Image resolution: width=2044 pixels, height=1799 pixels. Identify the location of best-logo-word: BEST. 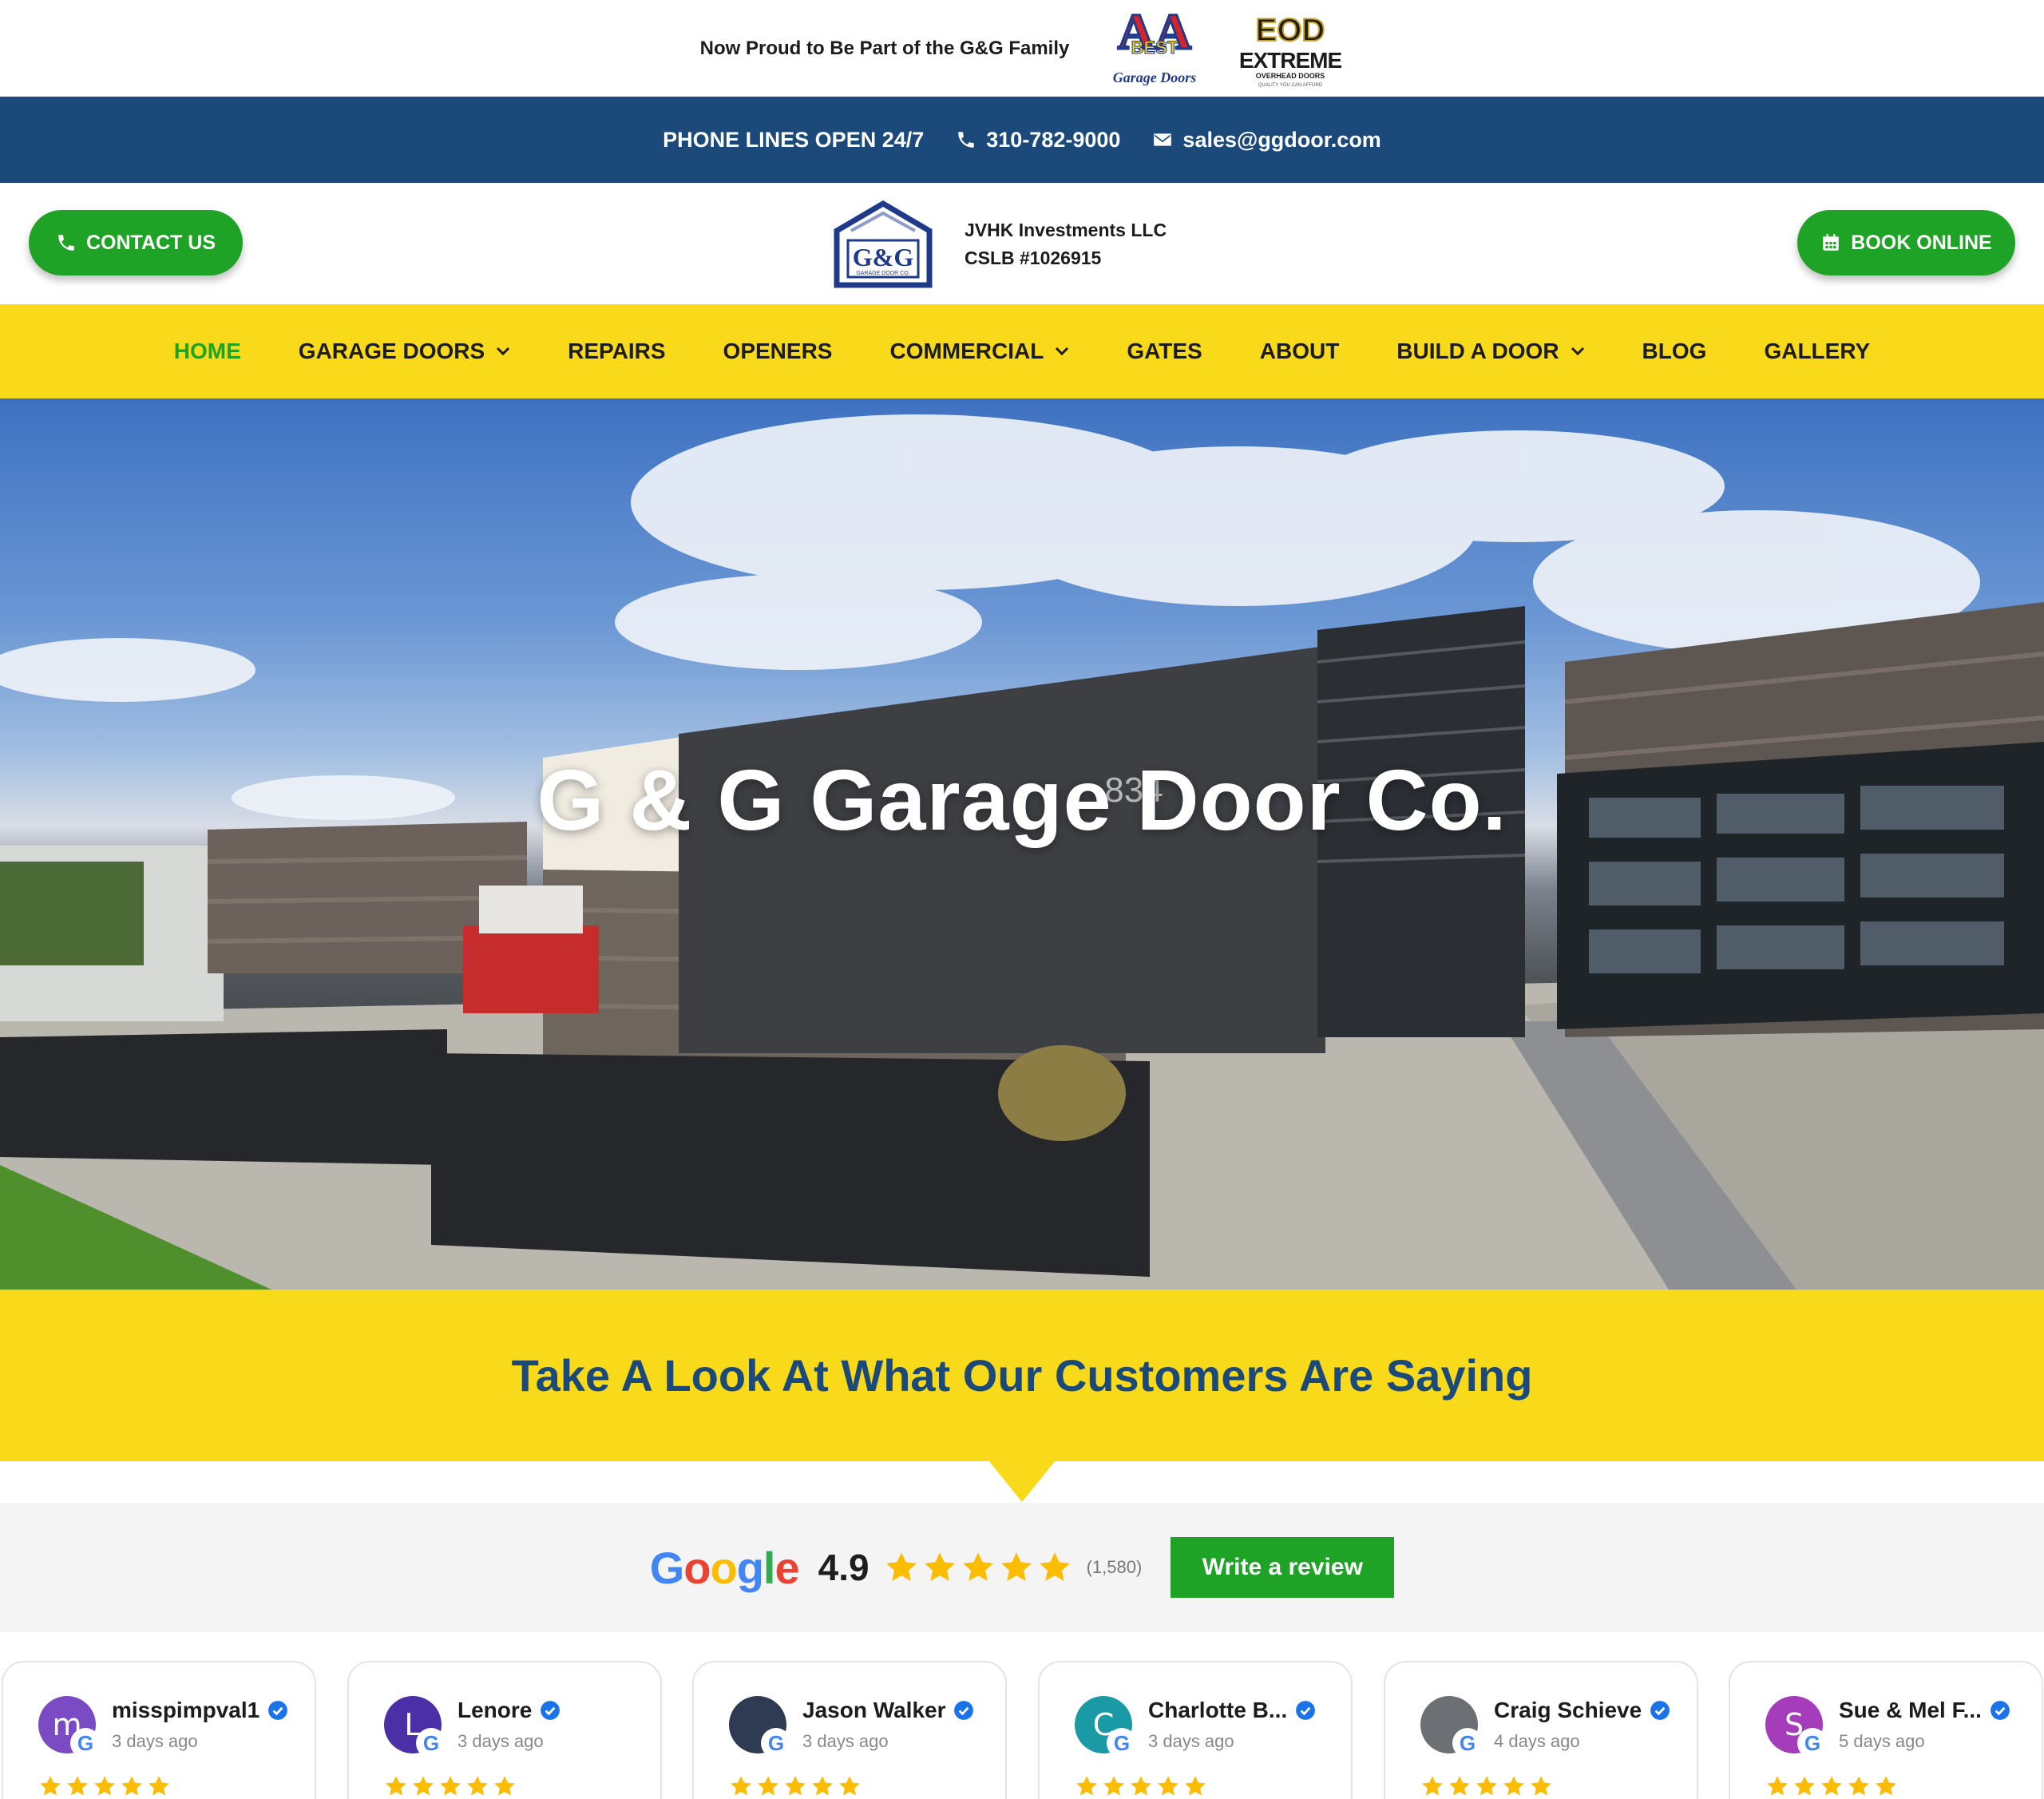
(1154, 47).